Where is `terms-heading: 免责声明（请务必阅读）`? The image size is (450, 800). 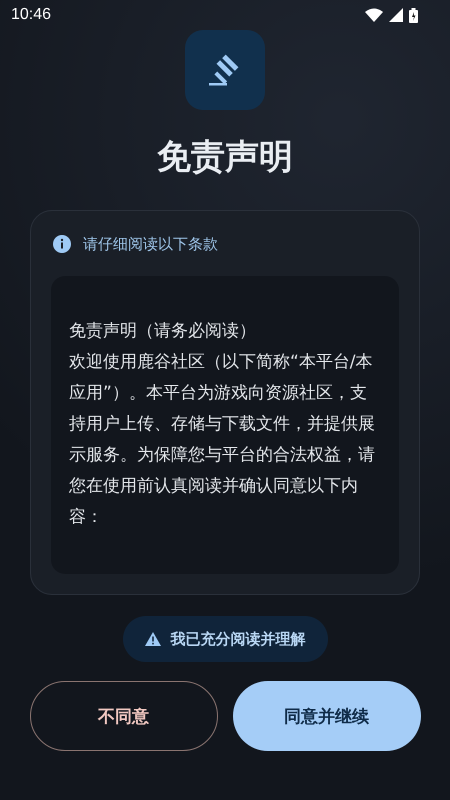
terms-heading: 免责声明（请务必阅读） is located at coordinates (163, 331).